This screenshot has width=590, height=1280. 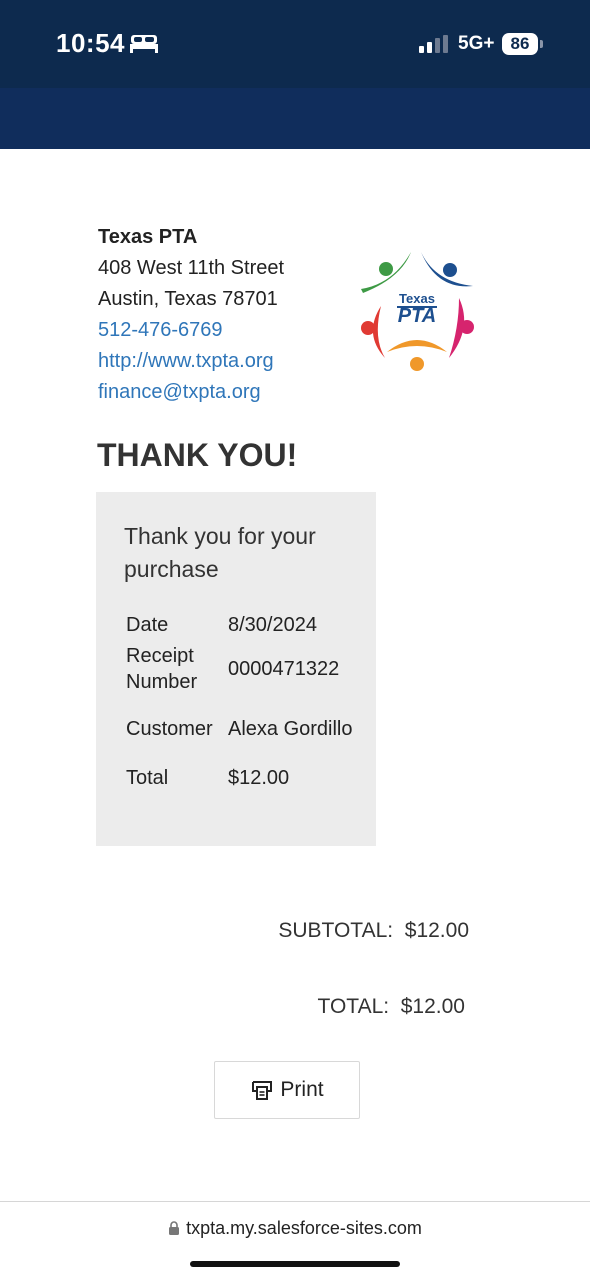 I want to click on address-line-2: Austin, Texas 78701, so click(x=188, y=299).